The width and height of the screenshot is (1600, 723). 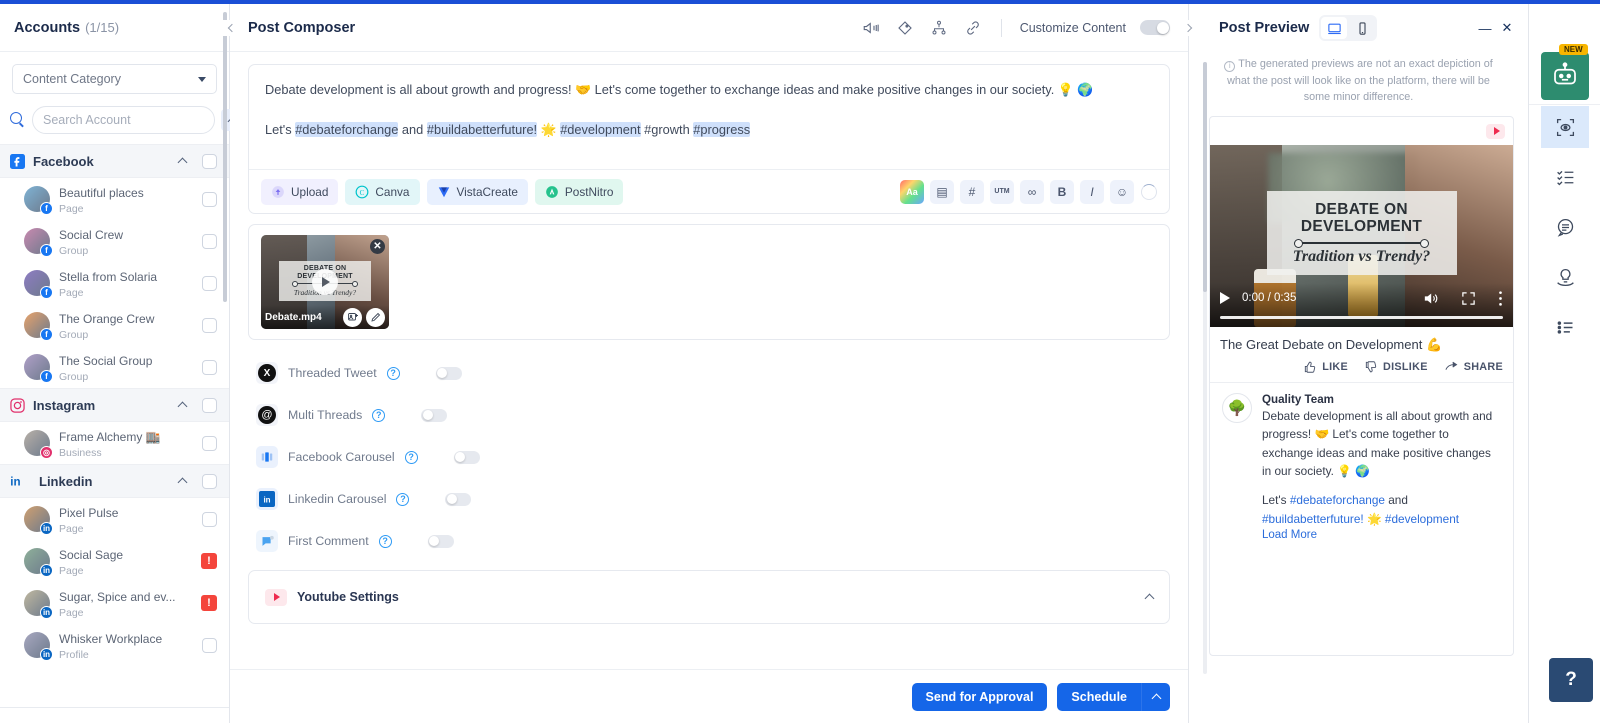 What do you see at coordinates (114, 405) in the screenshot?
I see `account-group-instagram: Instagram` at bounding box center [114, 405].